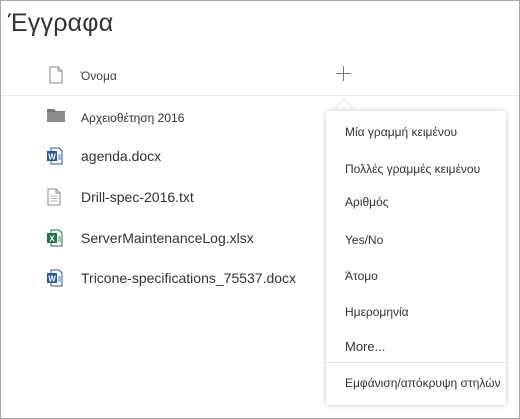 The height and width of the screenshot is (419, 520). Describe the element at coordinates (54, 199) in the screenshot. I see `text-file-icon` at that location.